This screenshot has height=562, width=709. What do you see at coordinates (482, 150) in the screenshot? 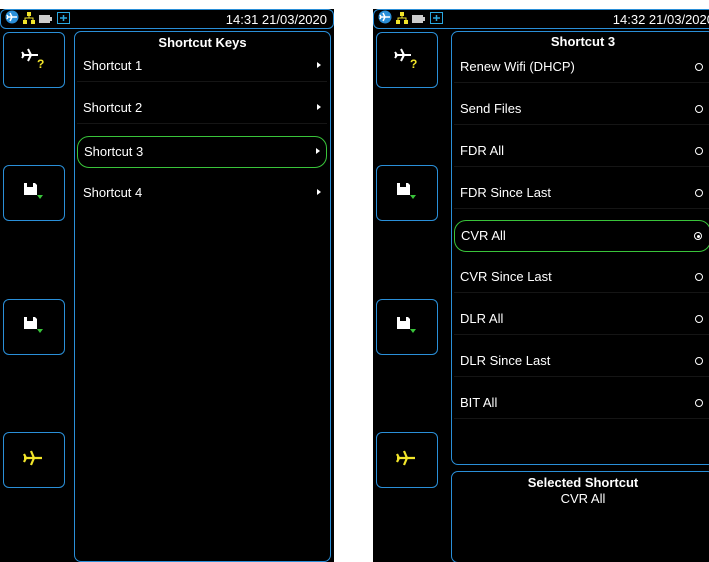
I see `list-item-label: FDR All` at bounding box center [482, 150].